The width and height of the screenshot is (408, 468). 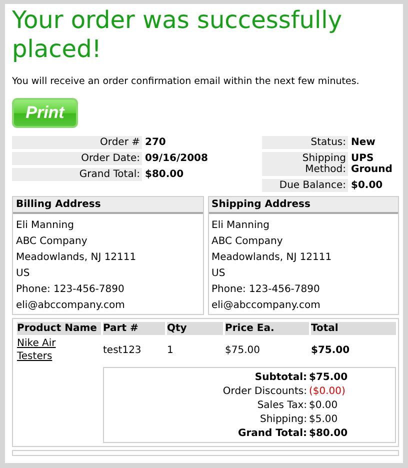 I want to click on info-label: Order #, so click(x=77, y=142).